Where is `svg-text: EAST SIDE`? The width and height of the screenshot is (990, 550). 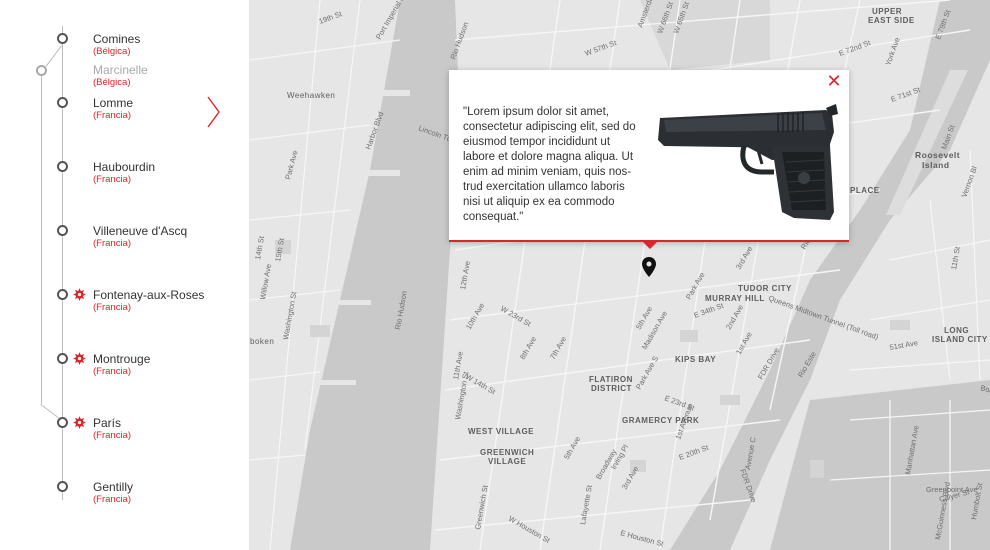 svg-text: EAST SIDE is located at coordinates (891, 20).